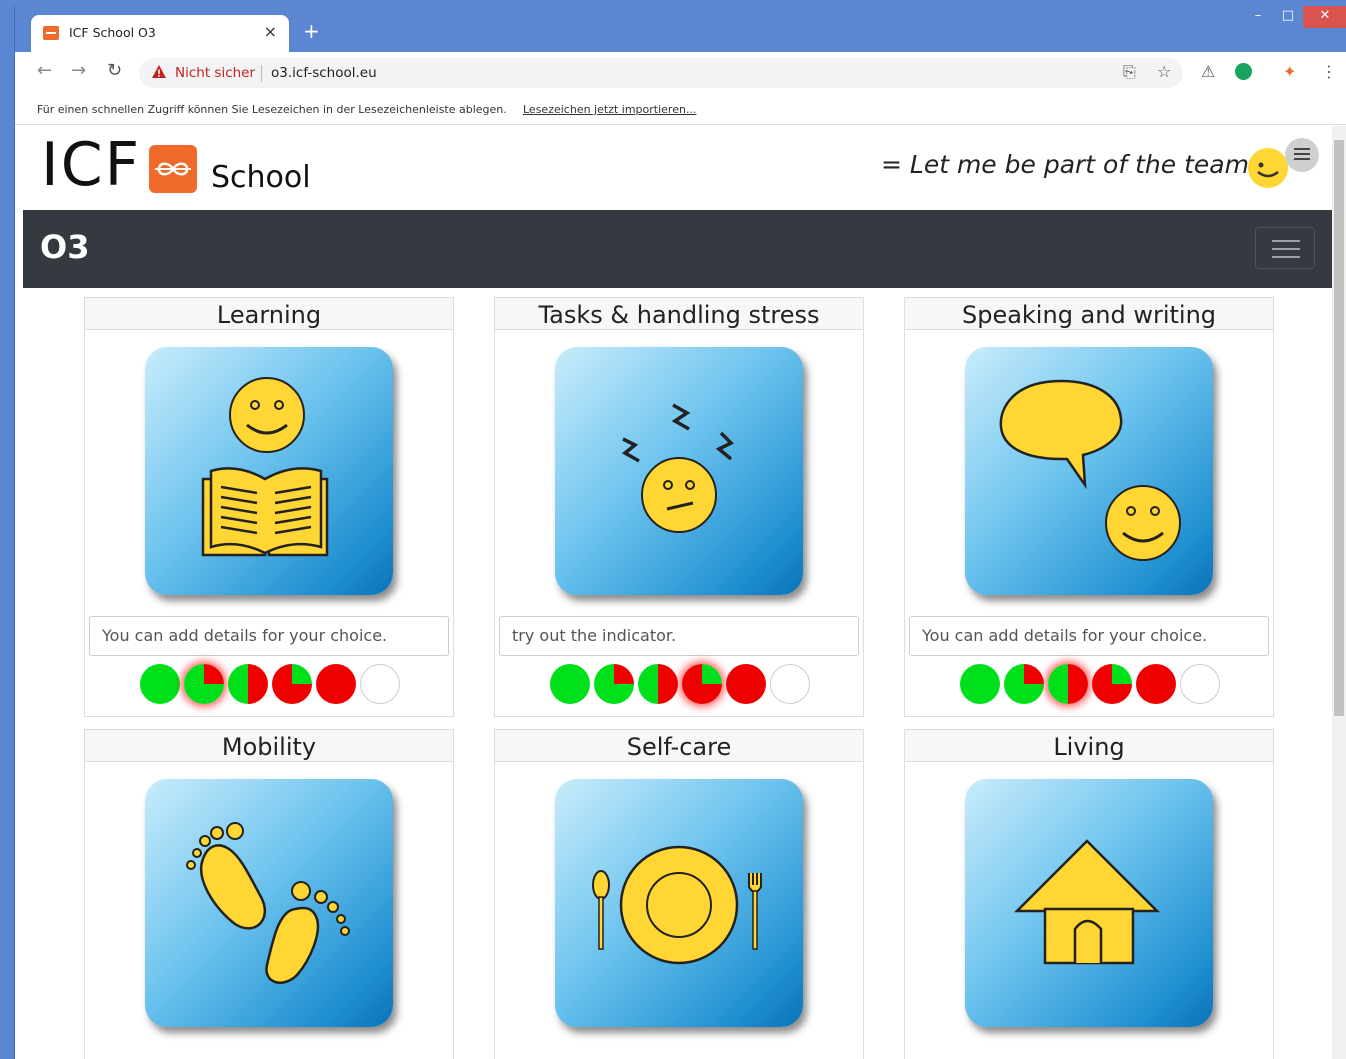  What do you see at coordinates (1079, 164) in the screenshot?
I see `team-slogan: = Let me be part of the team =` at bounding box center [1079, 164].